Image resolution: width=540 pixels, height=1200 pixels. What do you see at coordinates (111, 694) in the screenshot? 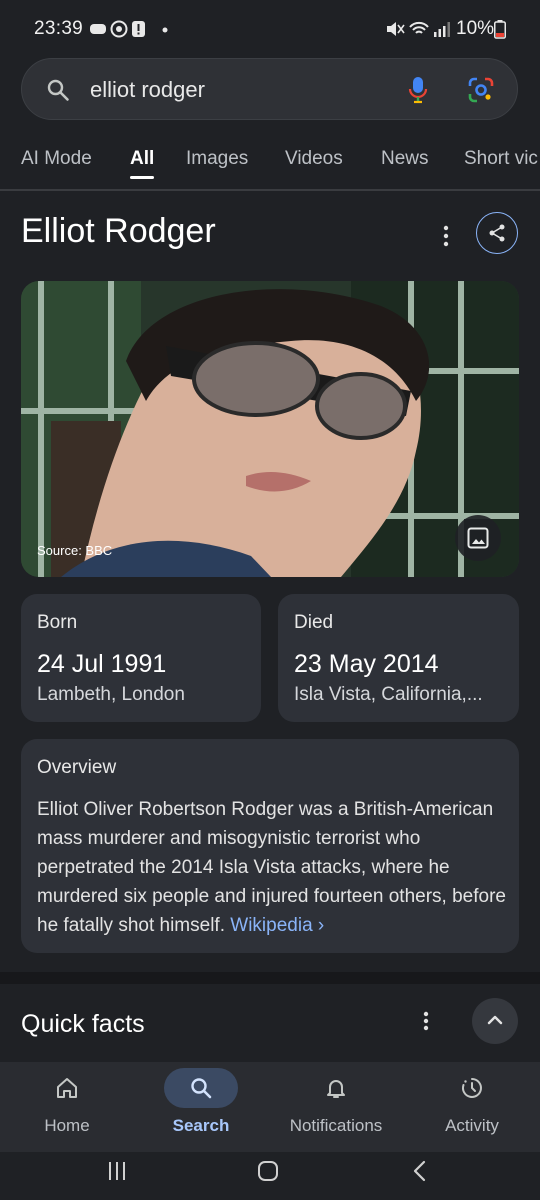
I see `born-place: Lambeth, London` at bounding box center [111, 694].